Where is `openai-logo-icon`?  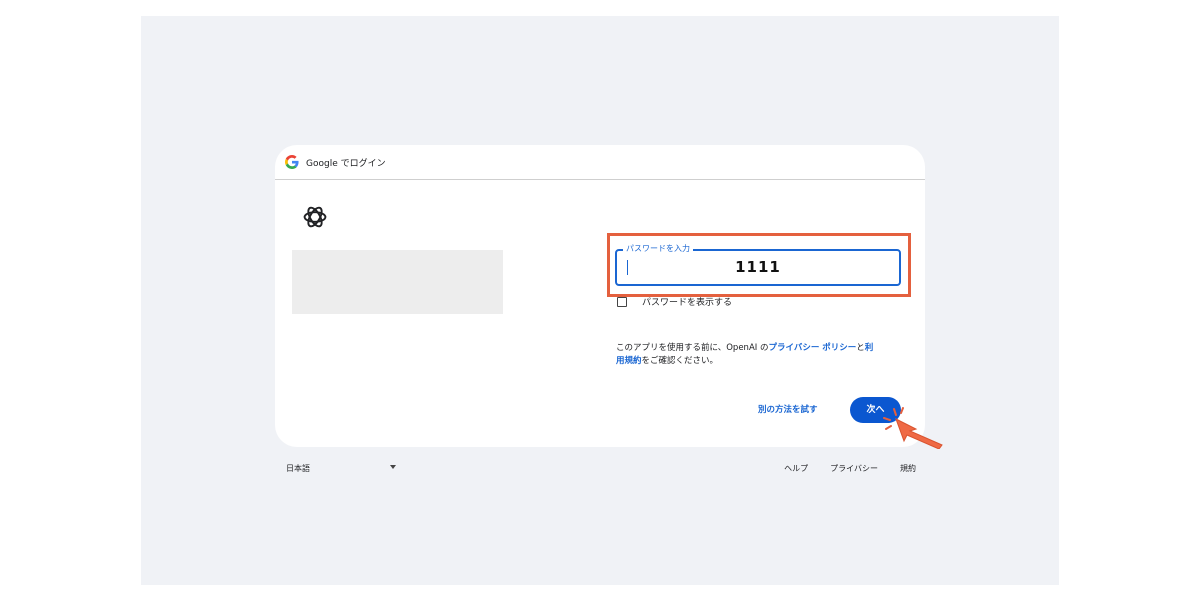 openai-logo-icon is located at coordinates (315, 217).